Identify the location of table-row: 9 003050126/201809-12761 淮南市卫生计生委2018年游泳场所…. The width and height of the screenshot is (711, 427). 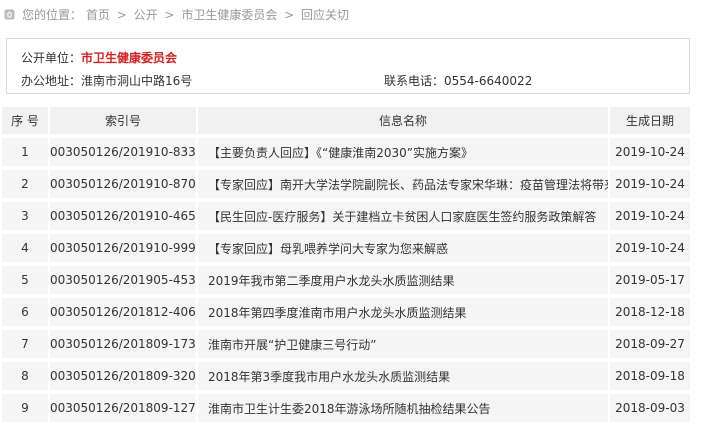
(346, 408).